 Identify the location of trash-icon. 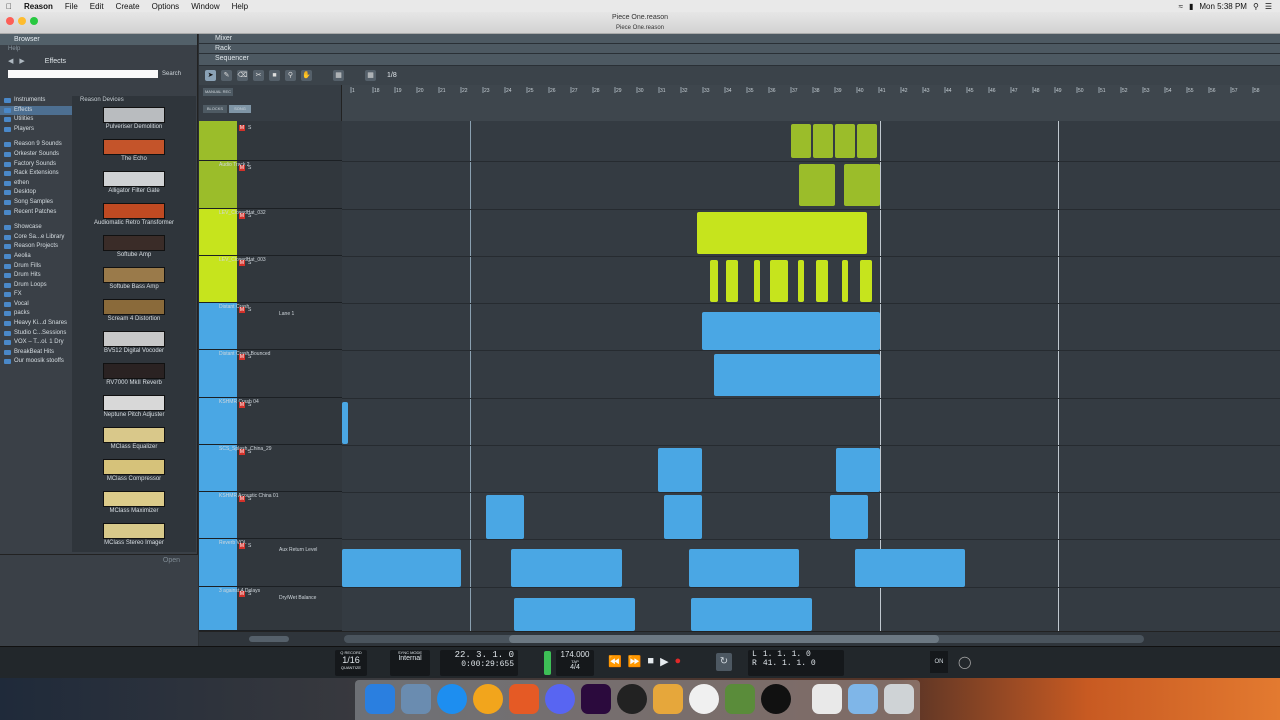
(899, 699).